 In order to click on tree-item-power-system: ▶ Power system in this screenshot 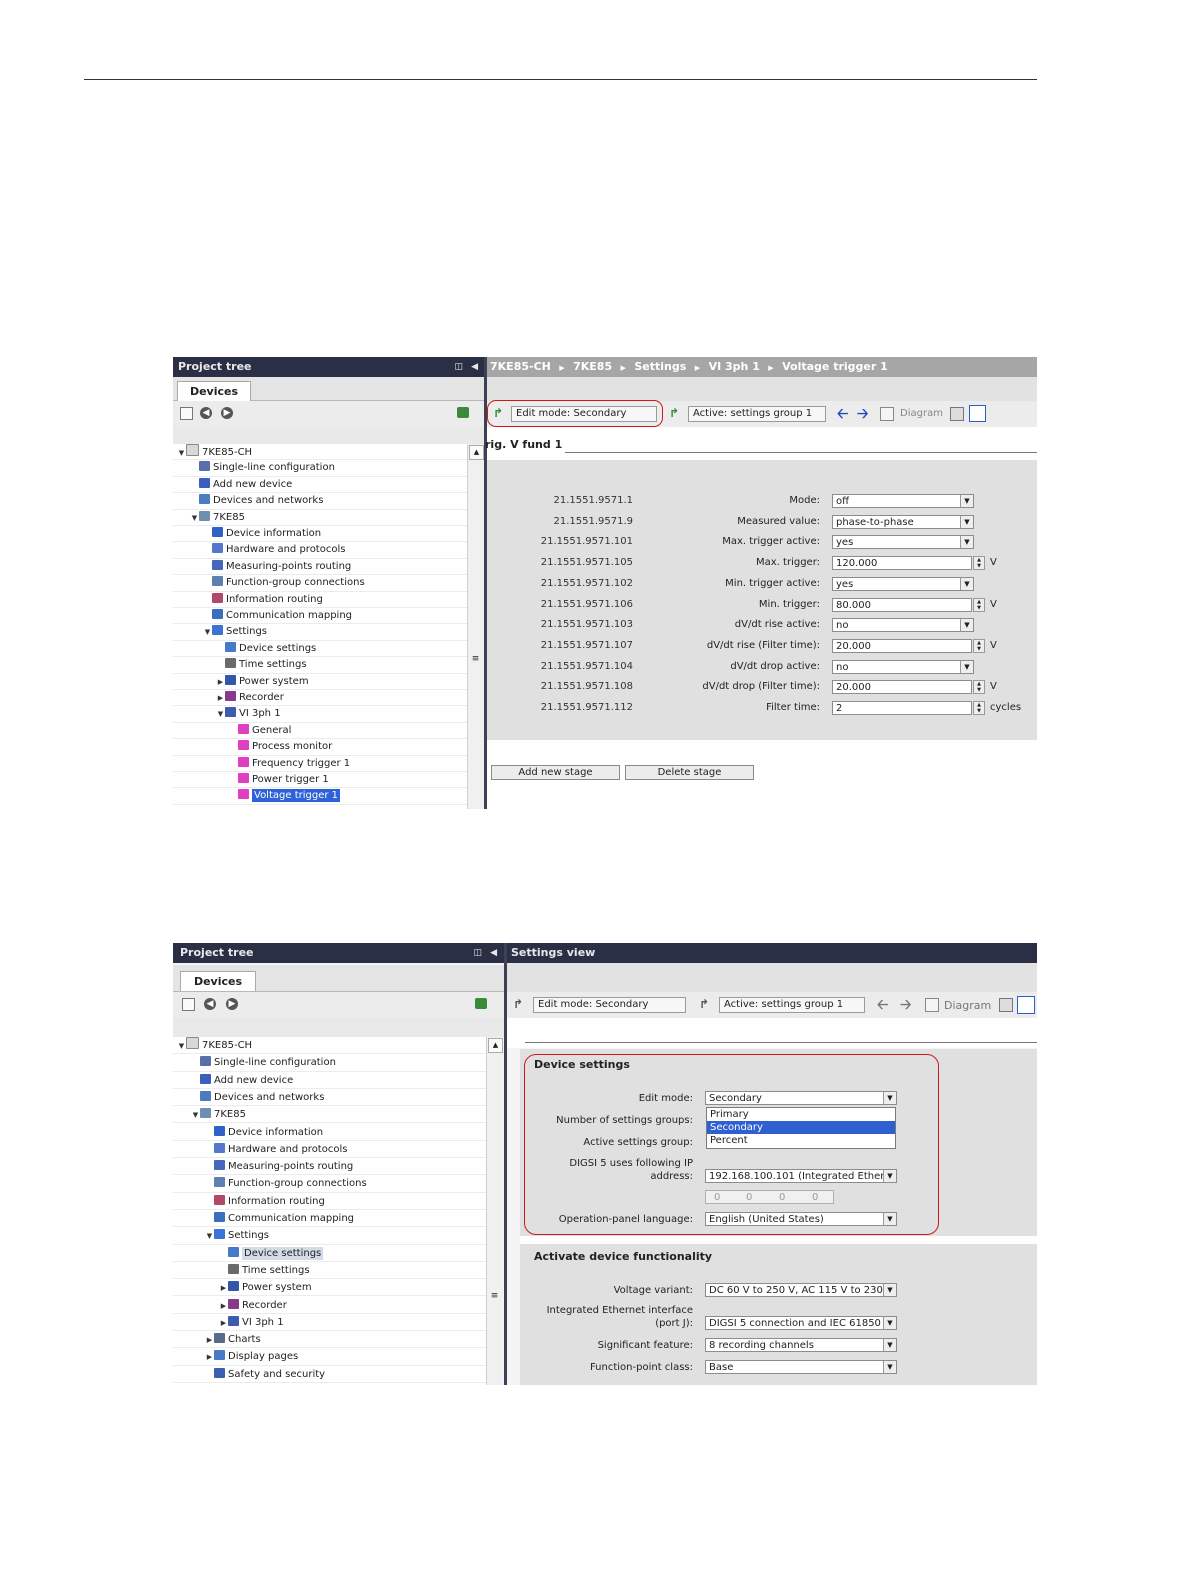, I will do `click(320, 682)`.